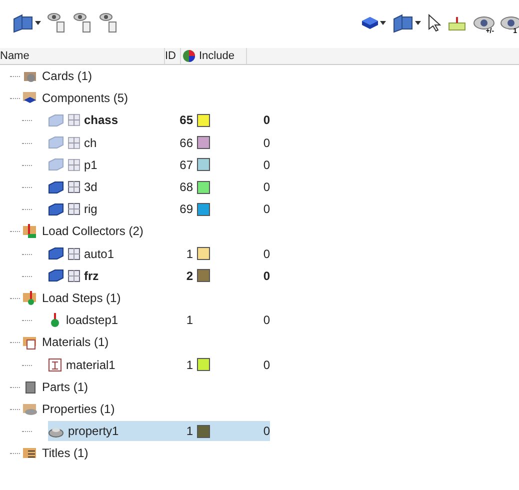  What do you see at coordinates (67, 76) in the screenshot?
I see `tree-category: Cards (1)` at bounding box center [67, 76].